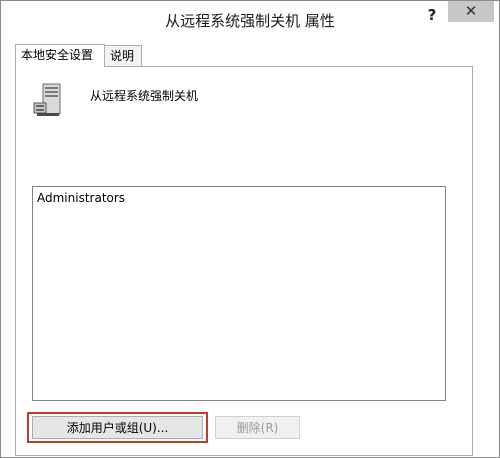 The height and width of the screenshot is (458, 500). What do you see at coordinates (250, 19) in the screenshot?
I see `title-bar: 从远程系统强制关机 属性 ? ✕` at bounding box center [250, 19].